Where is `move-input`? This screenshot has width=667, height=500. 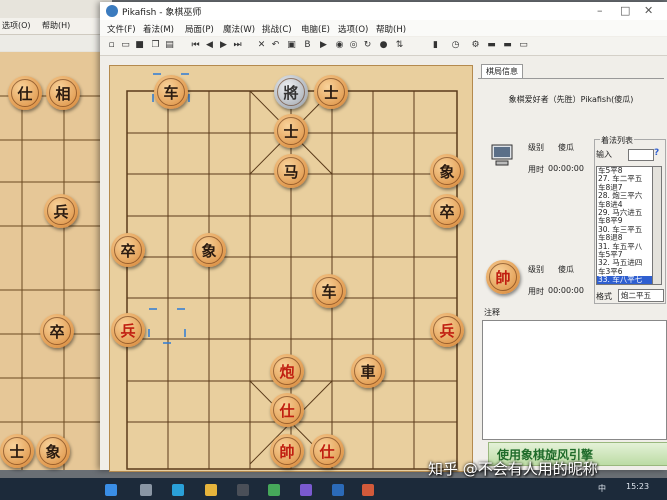
move-input is located at coordinates (641, 155).